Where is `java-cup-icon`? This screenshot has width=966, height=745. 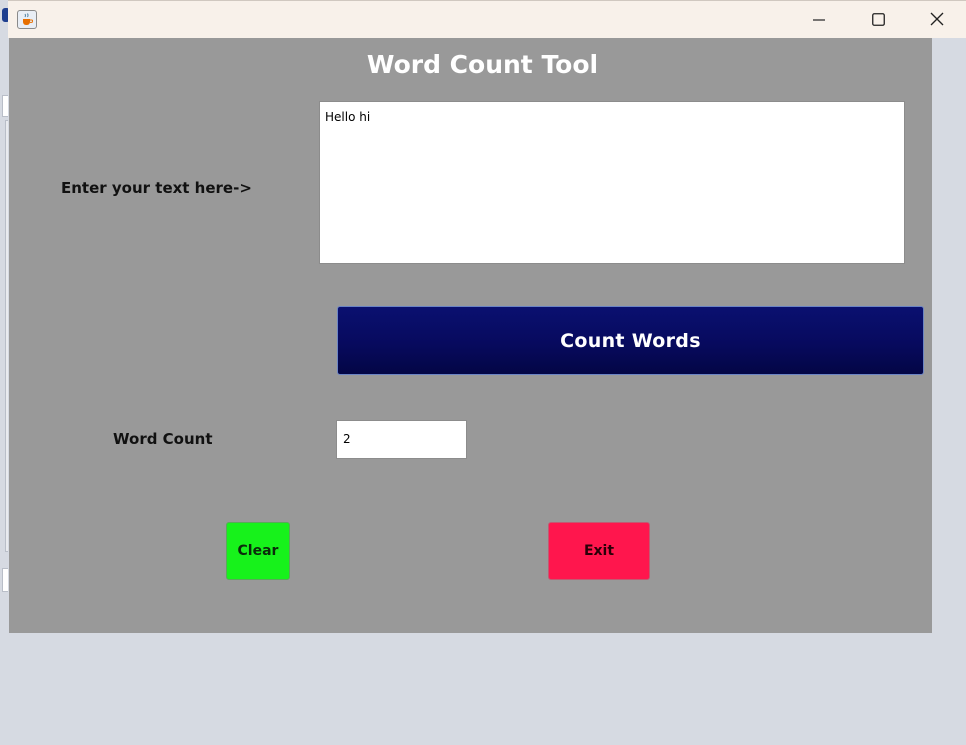 java-cup-icon is located at coordinates (27, 19).